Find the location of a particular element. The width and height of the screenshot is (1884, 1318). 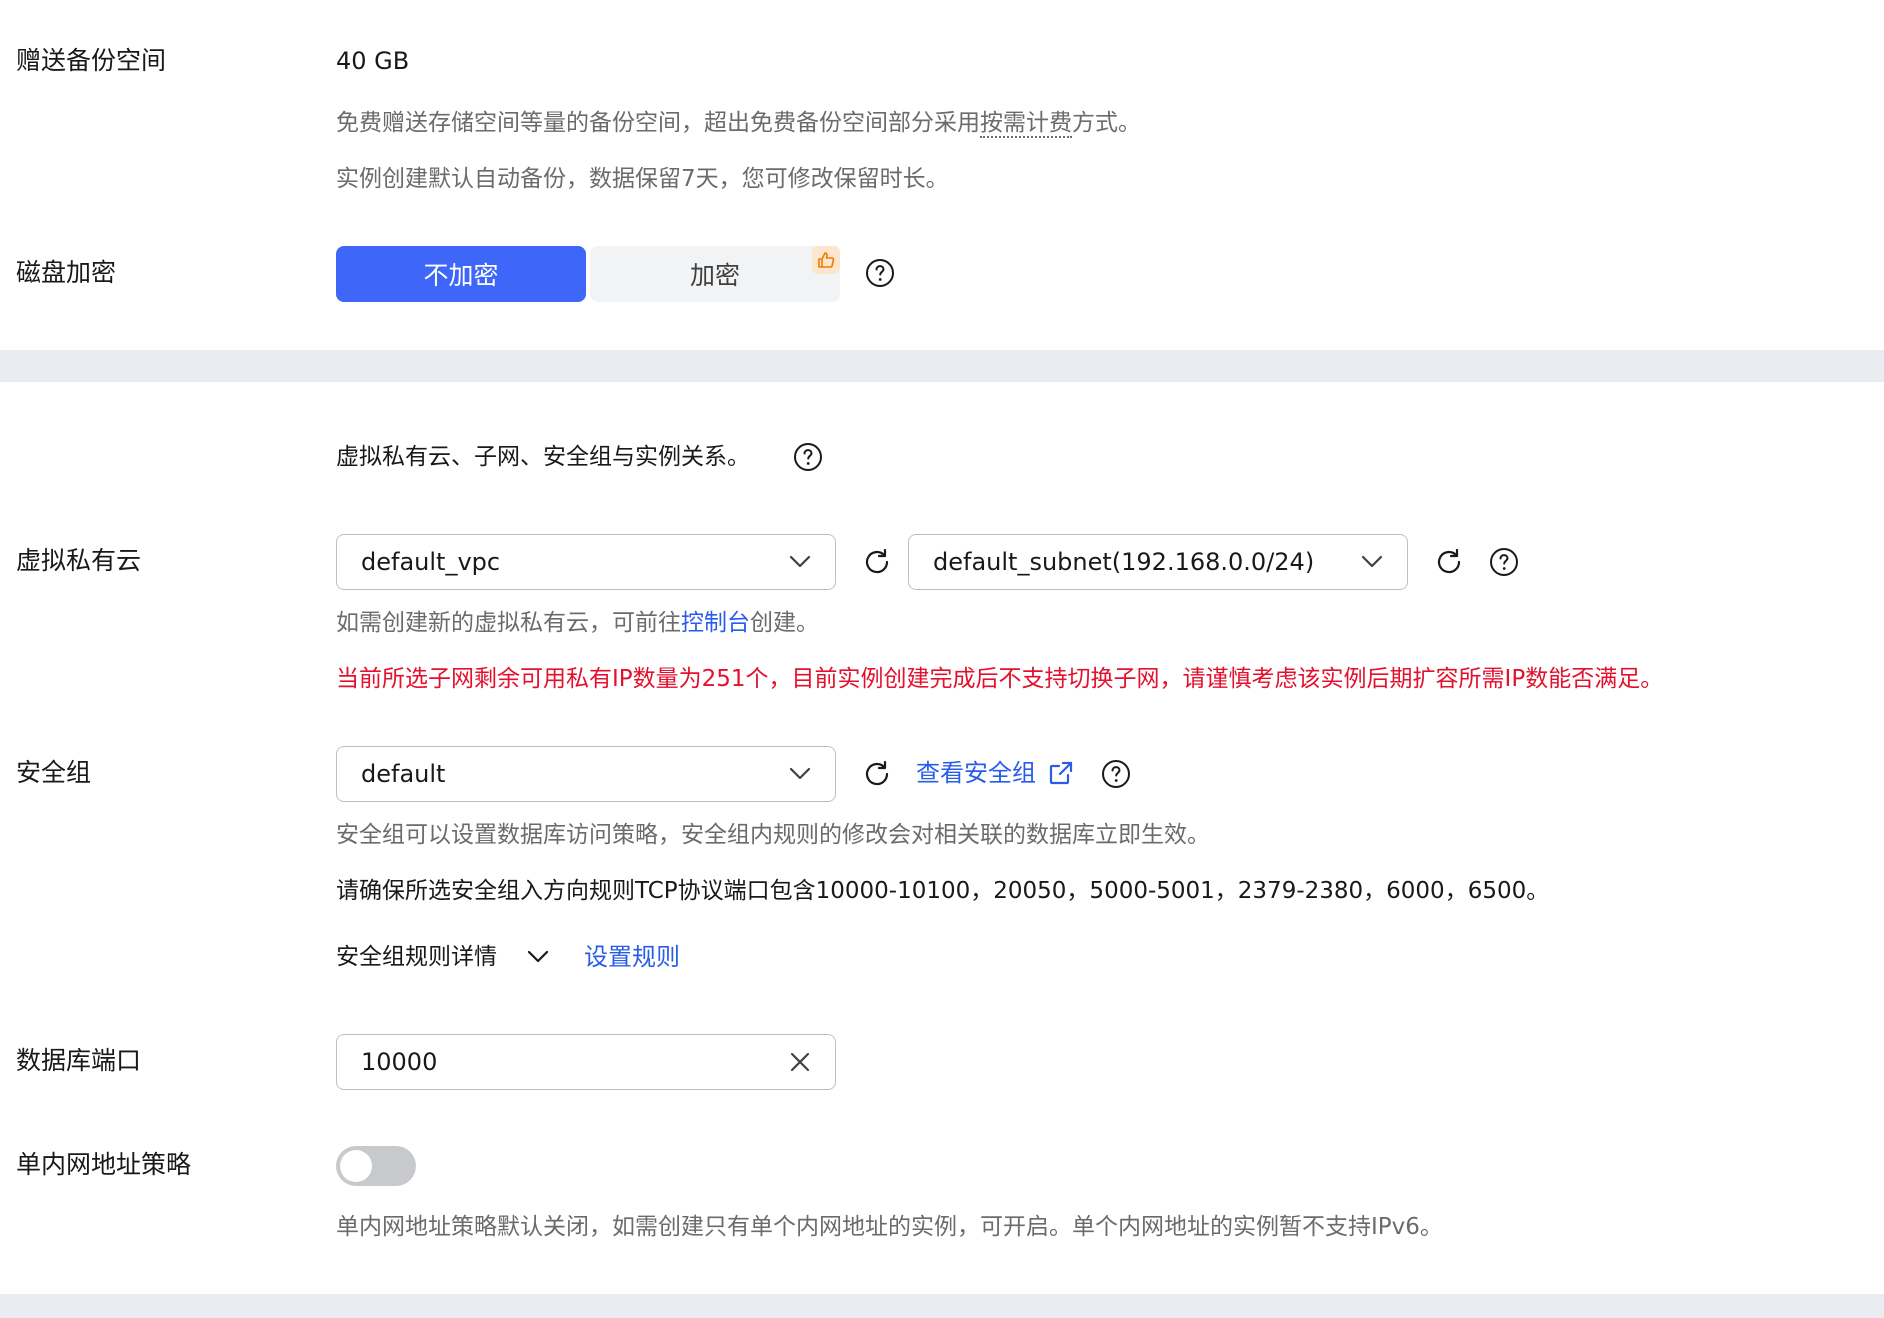

security-group-label: 安全组 is located at coordinates (54, 772).